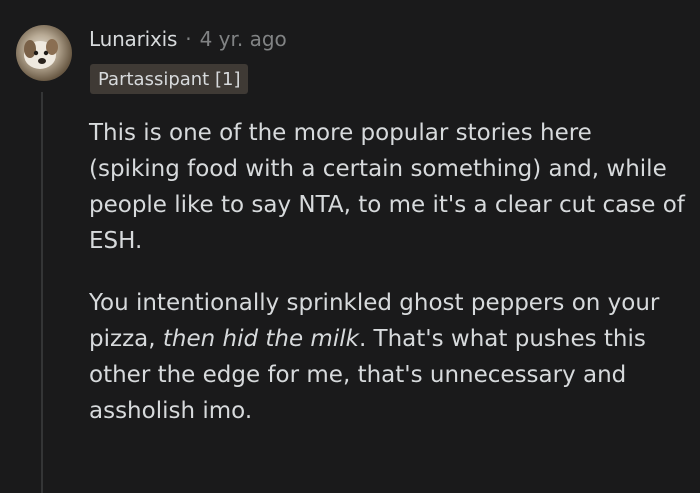 The image size is (700, 493). Describe the element at coordinates (42, 292) in the screenshot. I see `thread-line` at that location.